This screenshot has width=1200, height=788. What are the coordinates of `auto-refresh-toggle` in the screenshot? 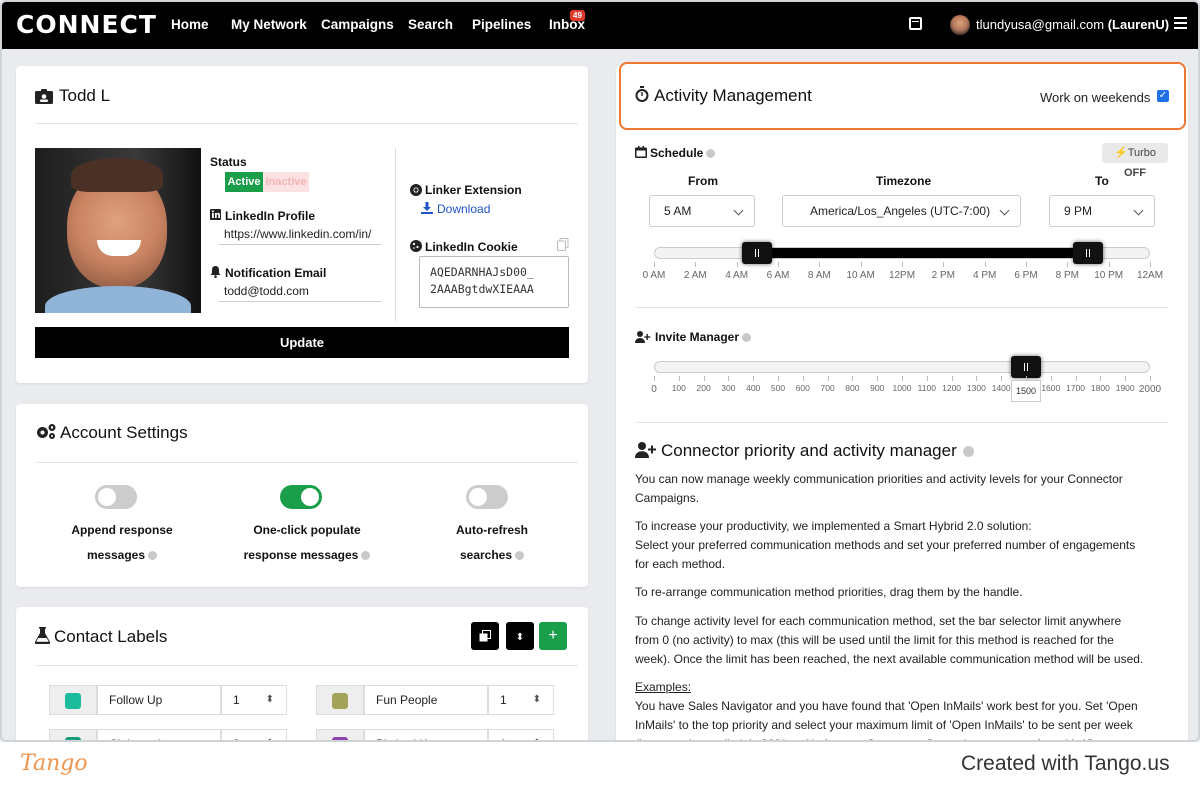 It's located at (487, 497).